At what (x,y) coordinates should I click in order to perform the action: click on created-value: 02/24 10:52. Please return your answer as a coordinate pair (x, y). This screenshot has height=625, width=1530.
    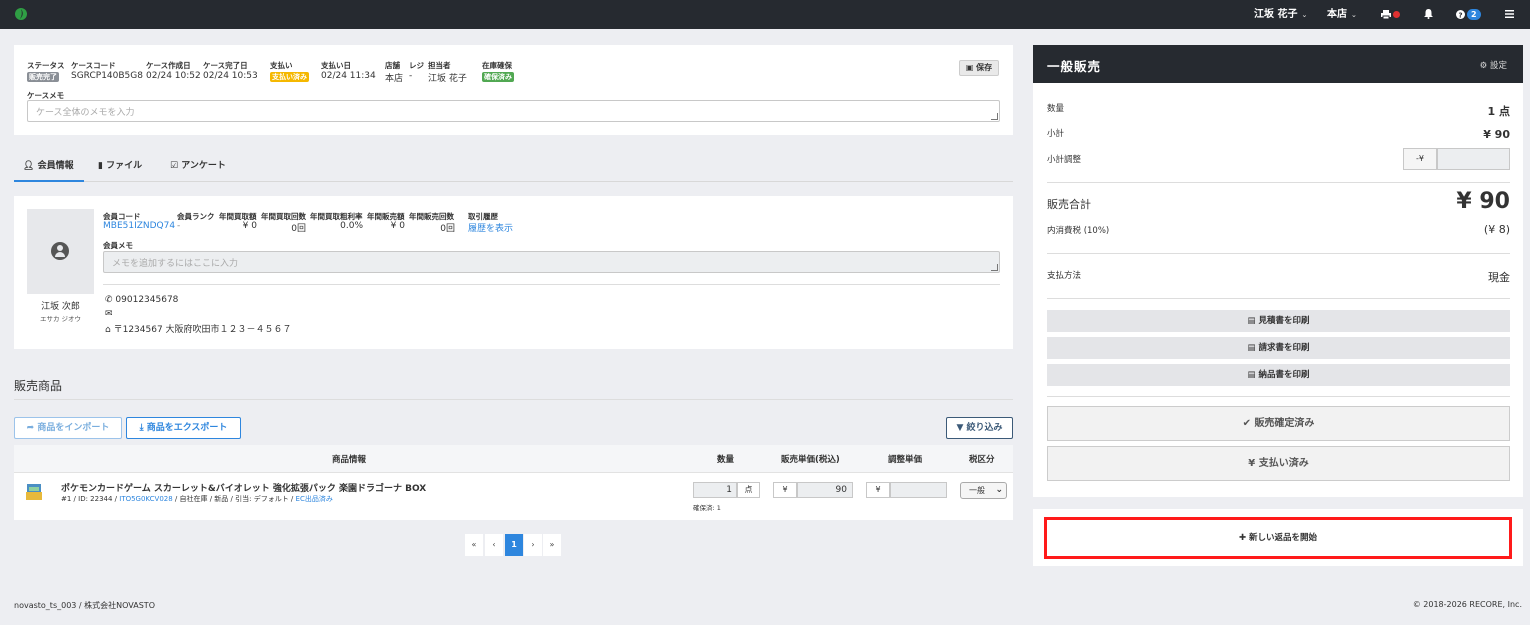
    Looking at the image, I should click on (173, 76).